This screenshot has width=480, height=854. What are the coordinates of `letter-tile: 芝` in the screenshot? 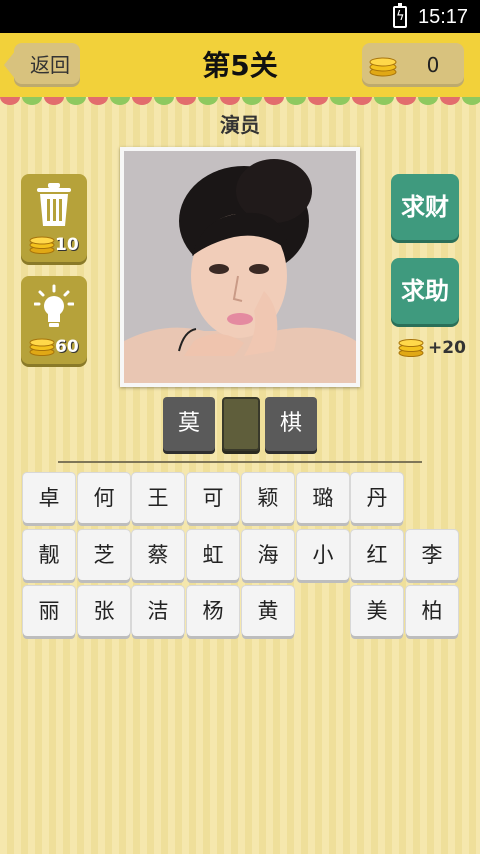 It's located at (104, 555).